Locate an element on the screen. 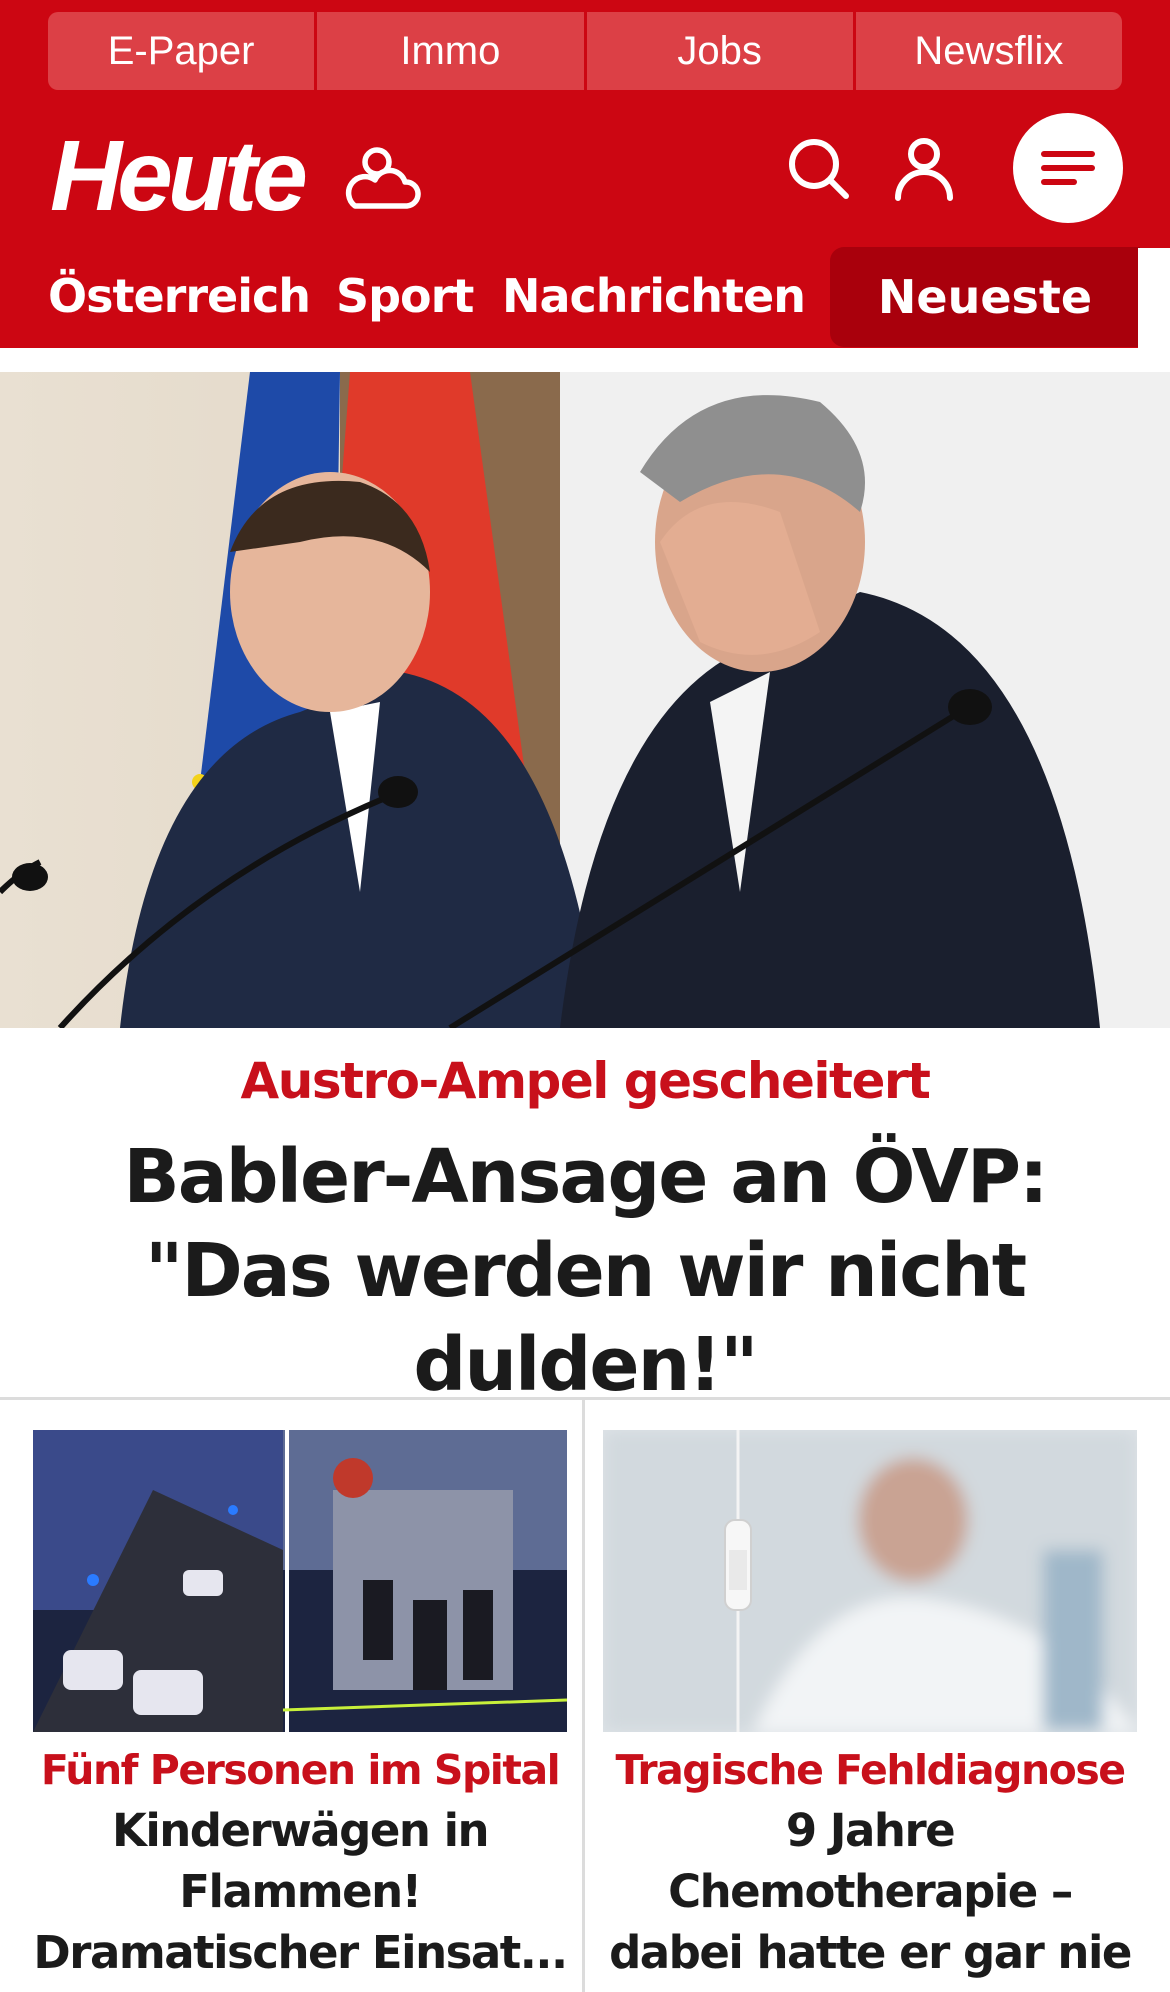 The image size is (1170, 1992). top-links-bar: E-Paper Immo Jobs Newsflix is located at coordinates (585, 51).